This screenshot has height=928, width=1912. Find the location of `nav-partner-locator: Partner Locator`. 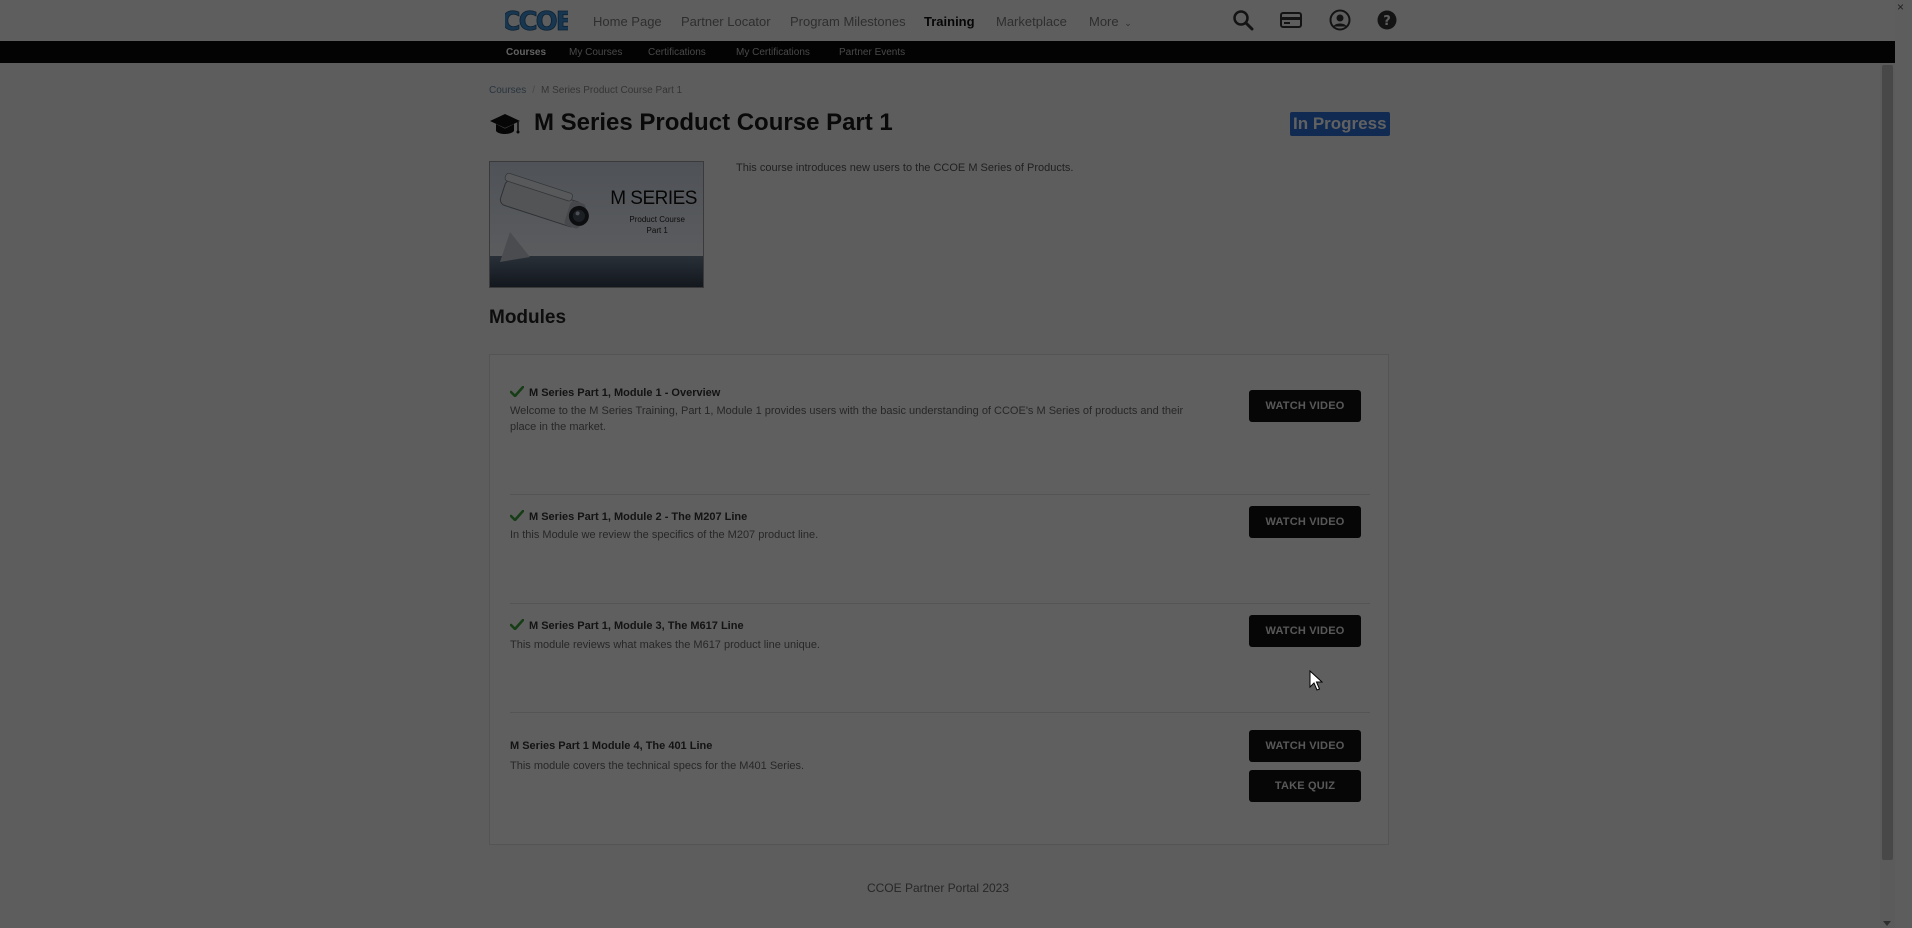

nav-partner-locator: Partner Locator is located at coordinates (726, 21).